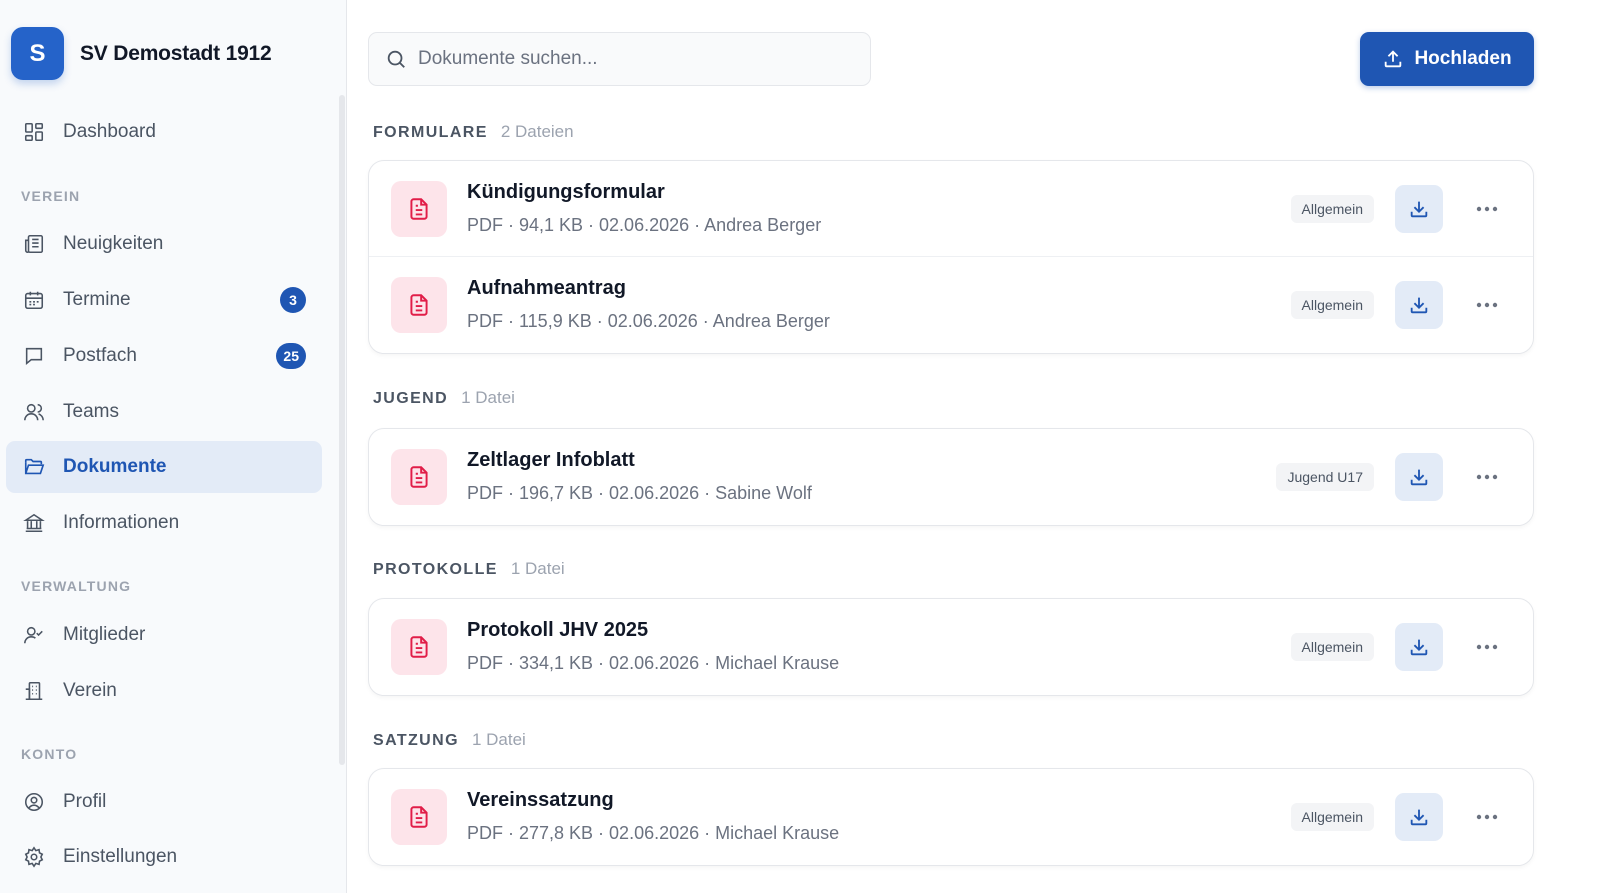 This screenshot has width=1600, height=893. Describe the element at coordinates (113, 243) in the screenshot. I see `sidebar-item-label: Neuigkeiten` at that location.